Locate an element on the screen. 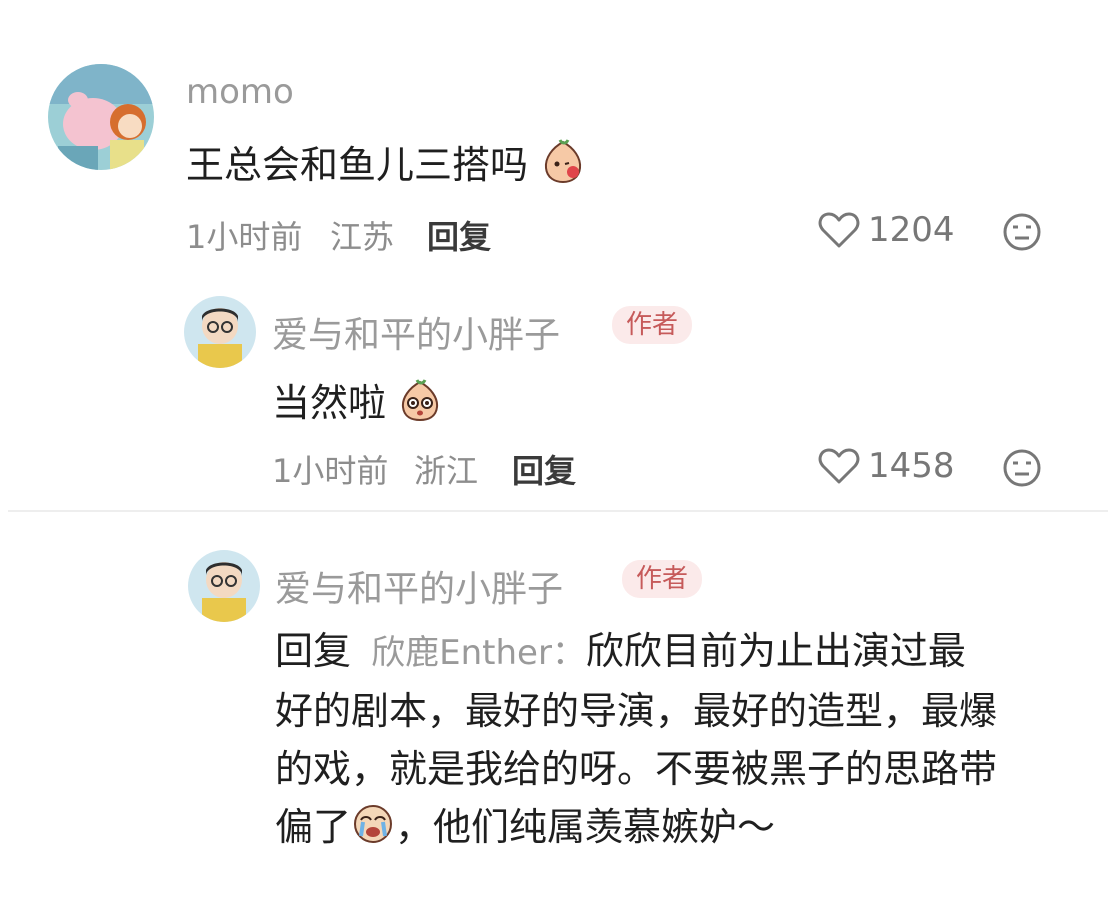 Image resolution: width=1110 pixels, height=904 pixels. comment-line: 回复 欣鹿Enther：欣欣目前为止出演过最 is located at coordinates (675, 652).